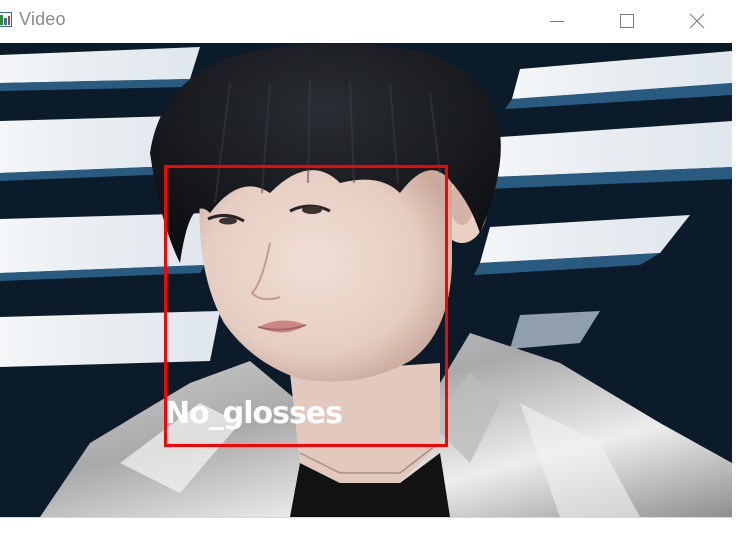 This screenshot has height=547, width=740. What do you see at coordinates (254, 413) in the screenshot?
I see `detection-label: No_glosses` at bounding box center [254, 413].